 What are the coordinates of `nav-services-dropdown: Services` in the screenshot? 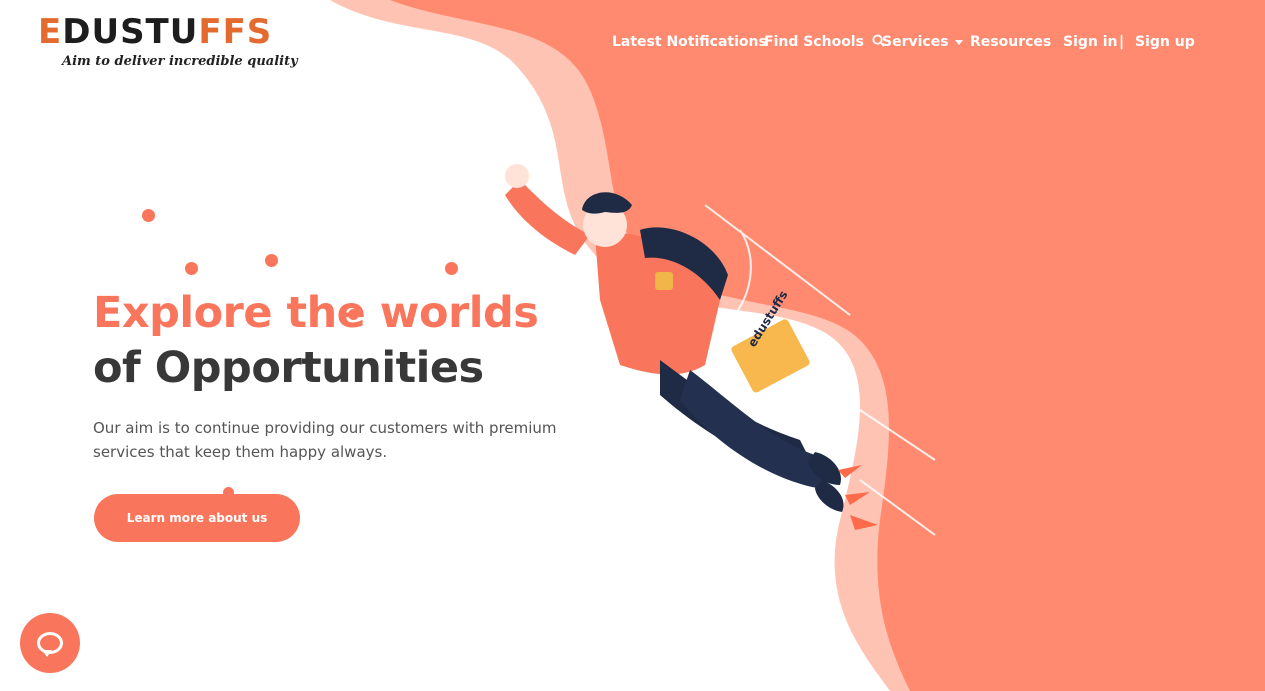 It's located at (922, 42).